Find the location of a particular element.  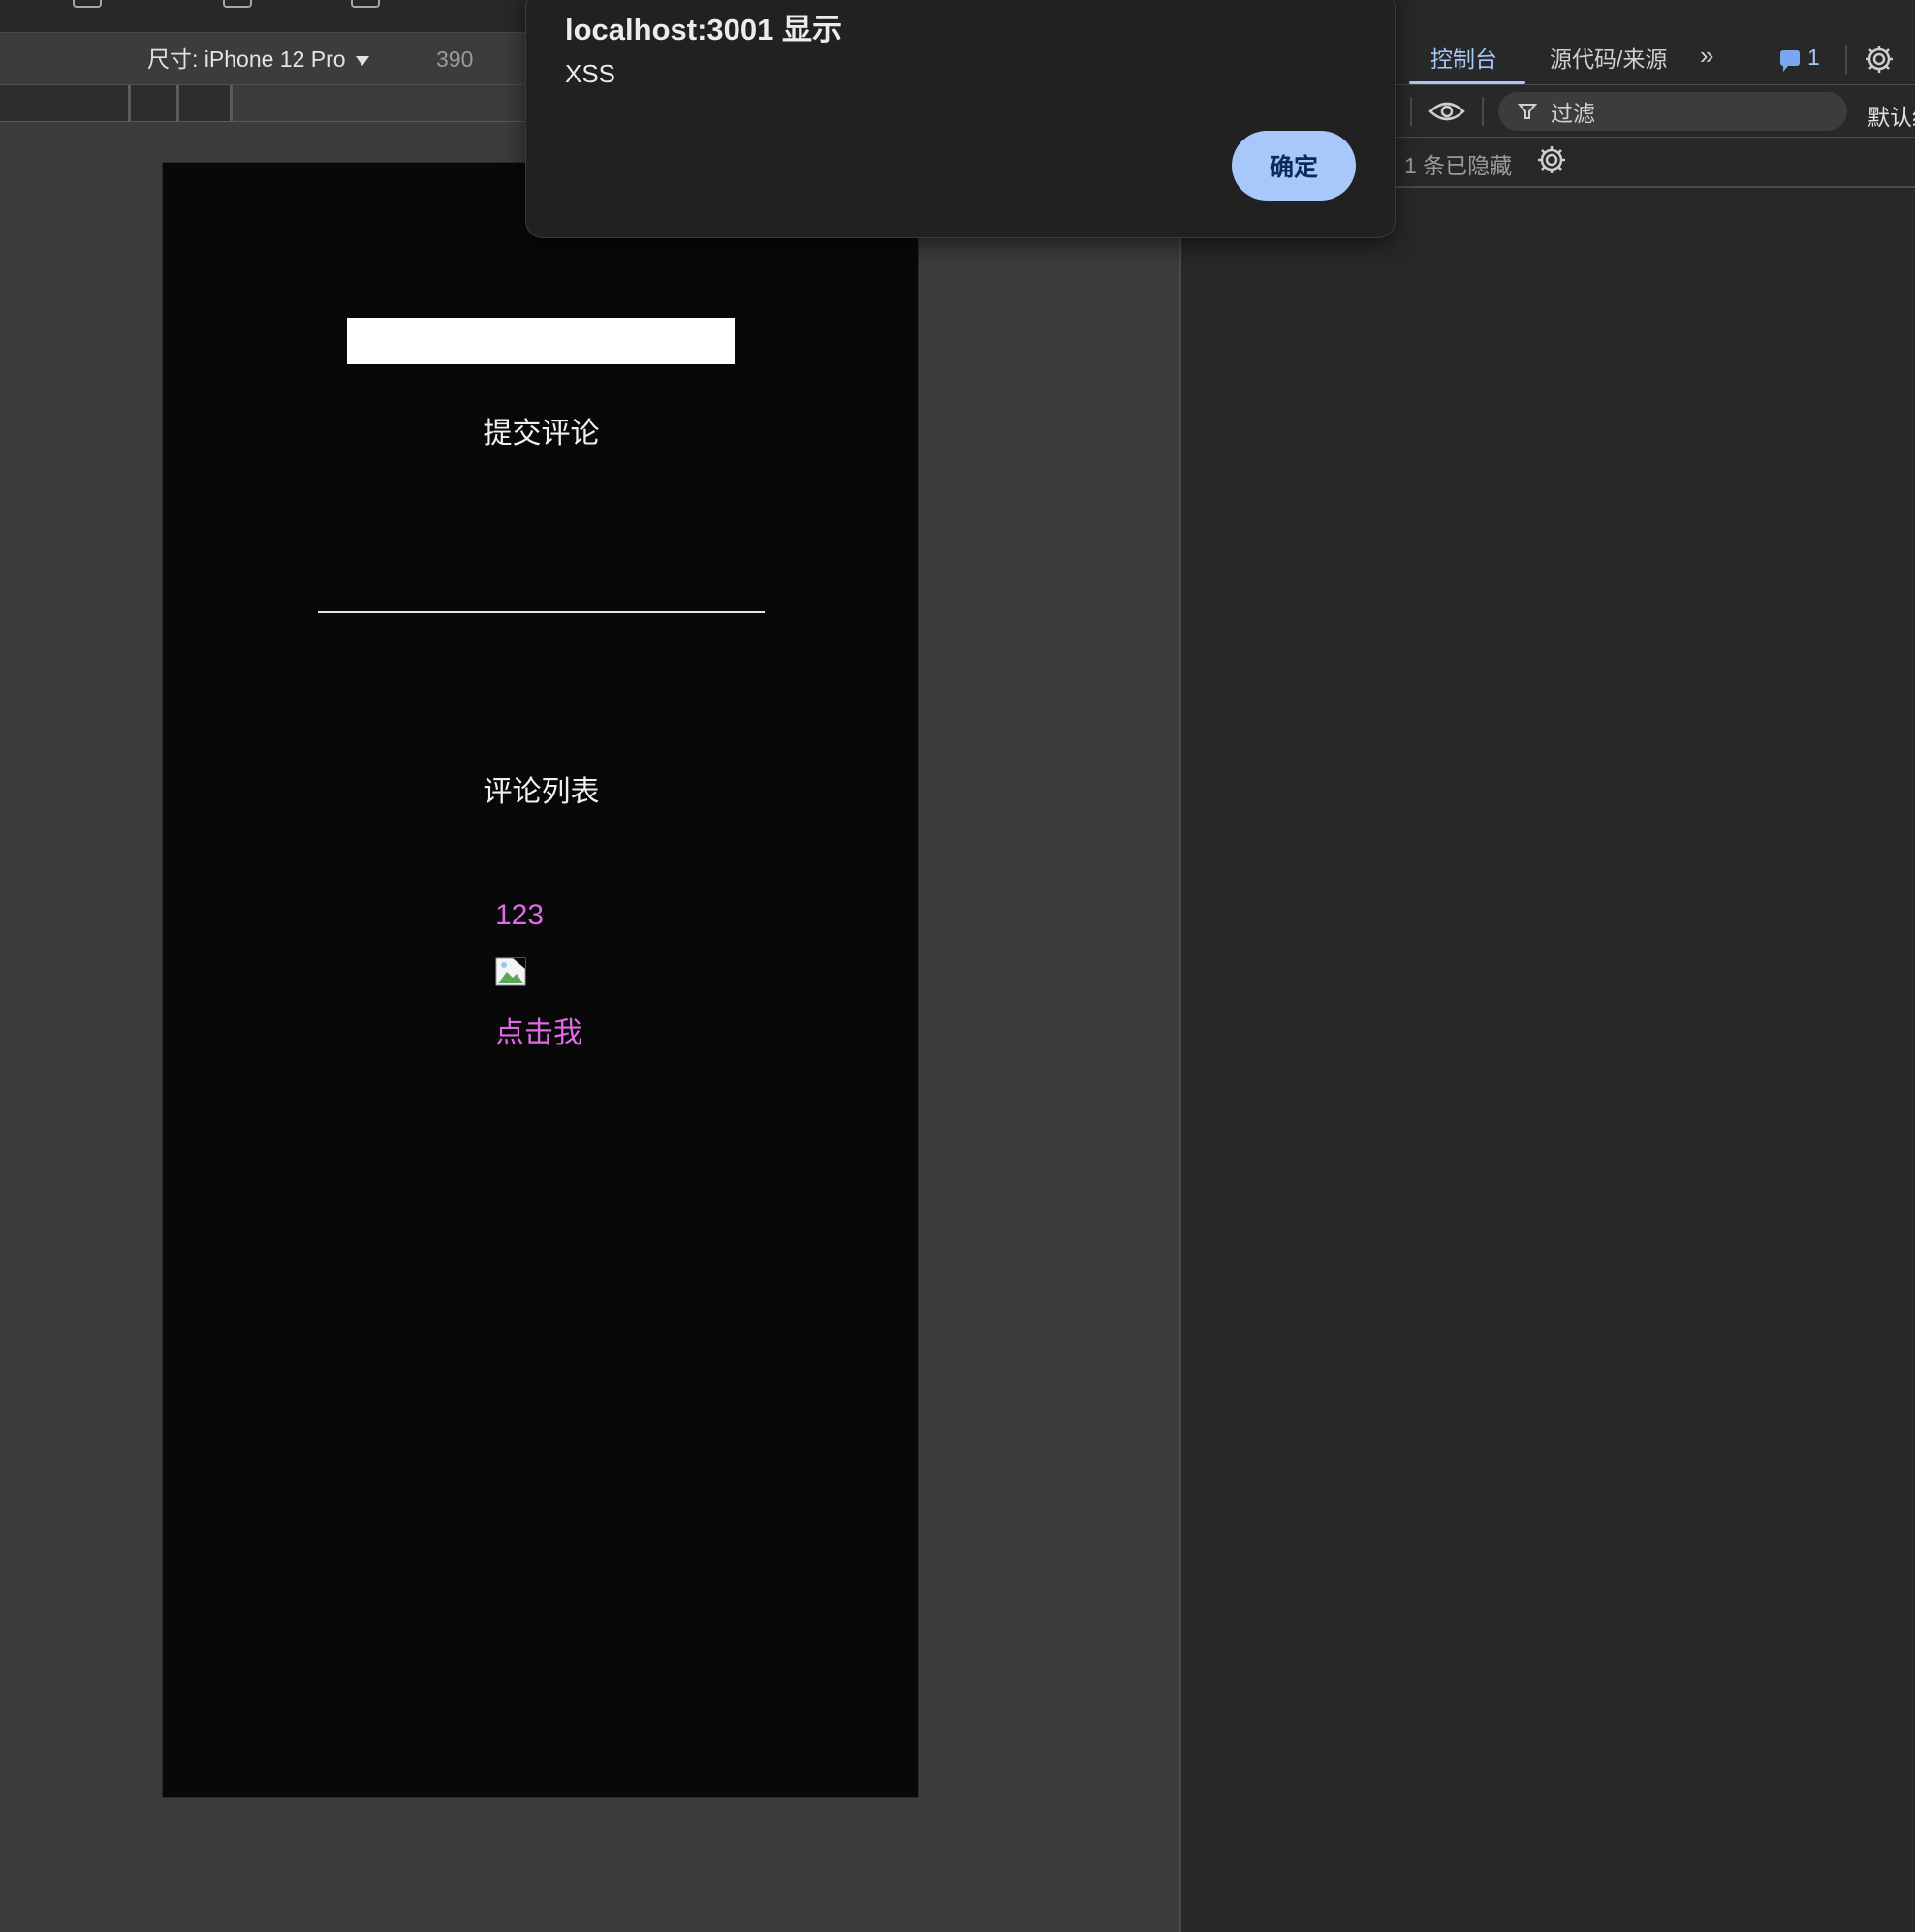

more-tabs-button: » is located at coordinates (1706, 56).